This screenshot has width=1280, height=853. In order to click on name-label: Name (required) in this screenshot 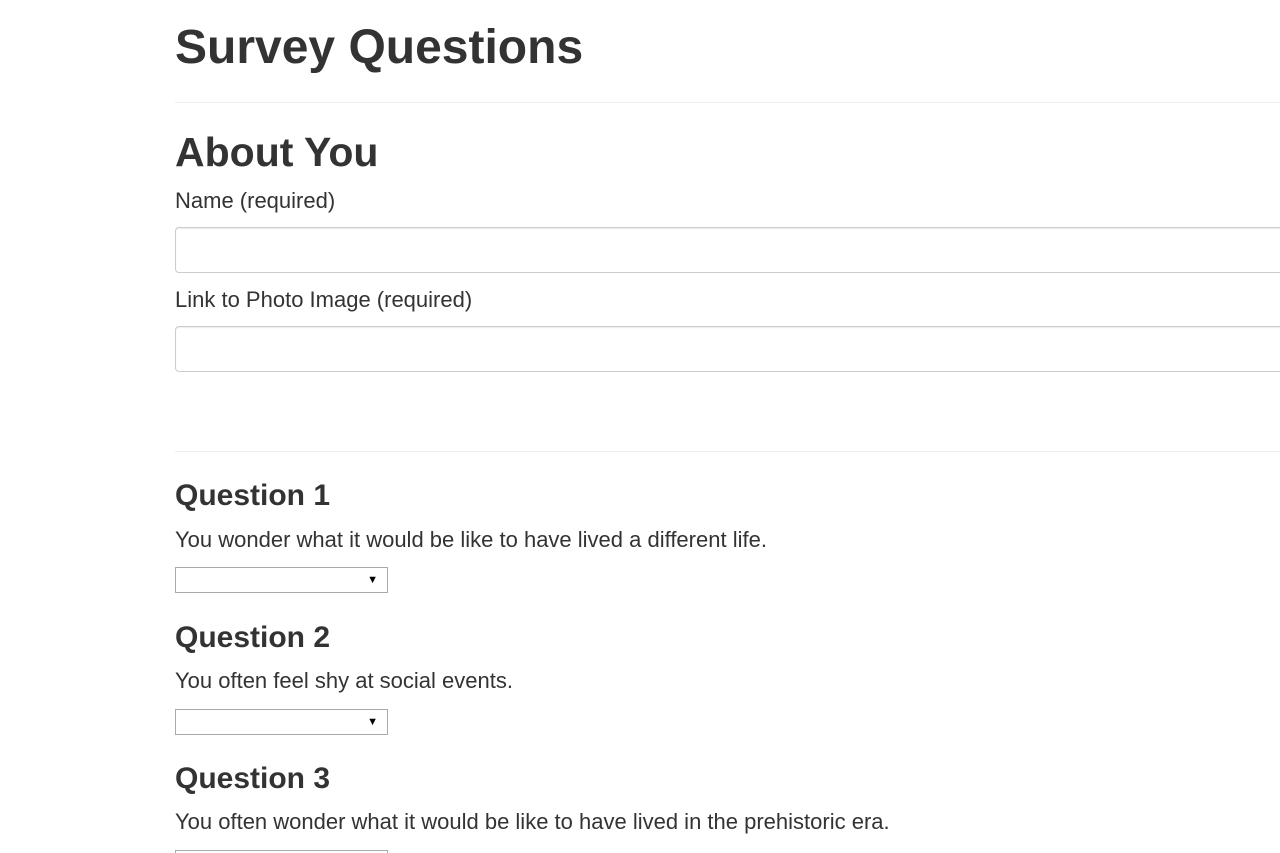, I will do `click(255, 200)`.